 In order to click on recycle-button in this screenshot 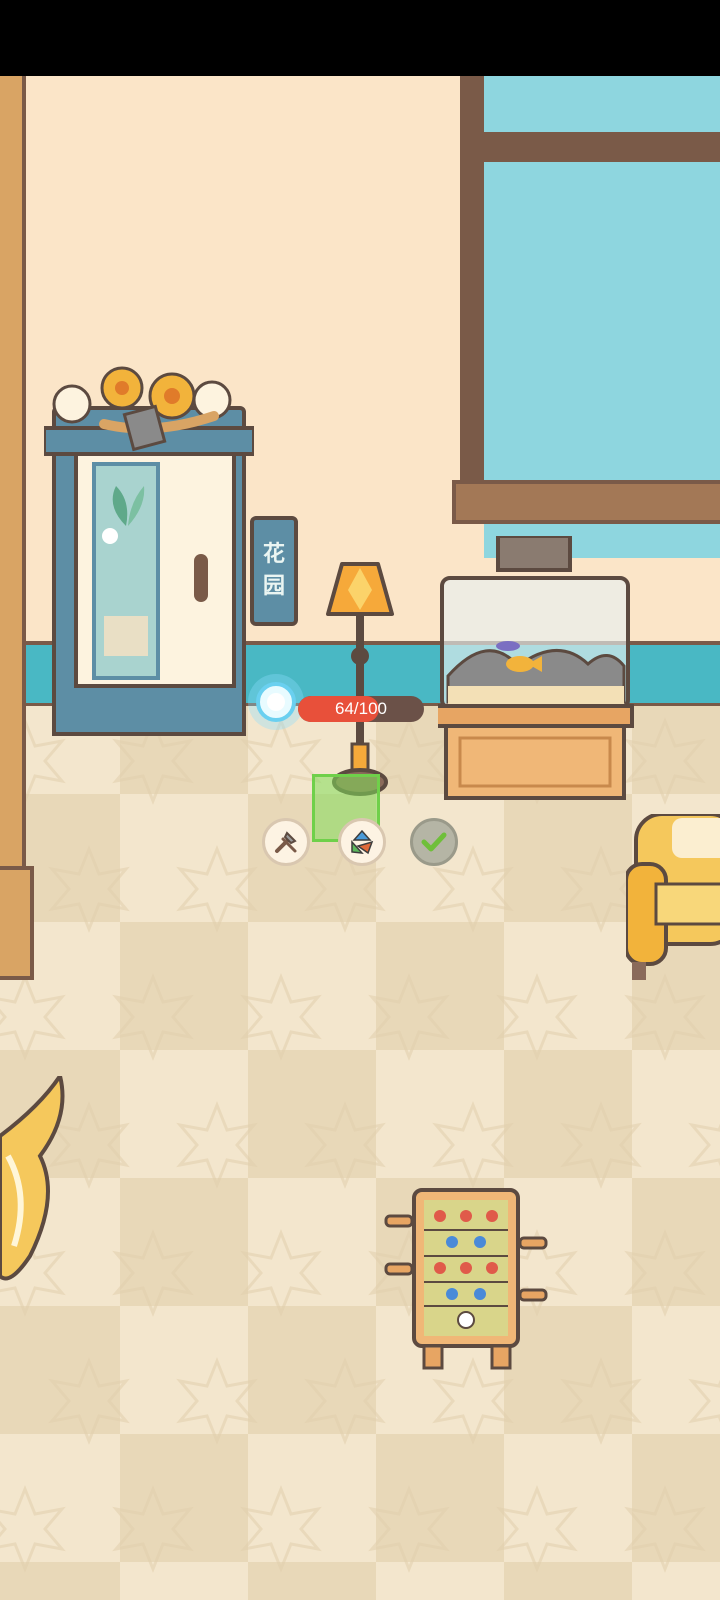, I will do `click(362, 842)`.